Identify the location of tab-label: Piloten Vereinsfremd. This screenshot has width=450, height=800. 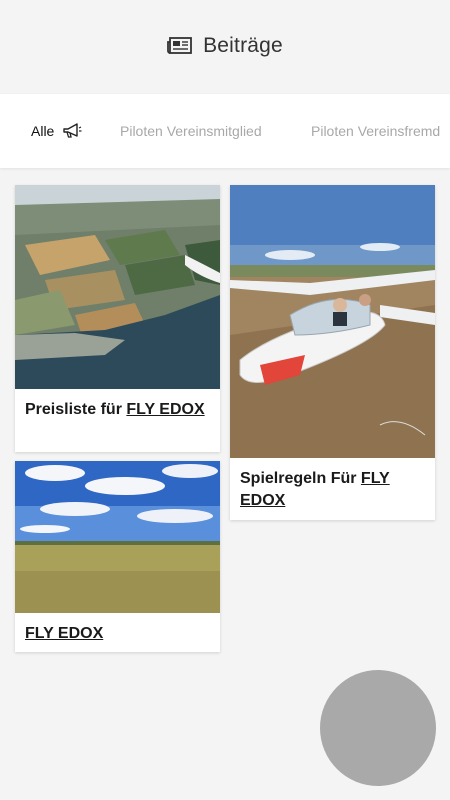
(376, 131).